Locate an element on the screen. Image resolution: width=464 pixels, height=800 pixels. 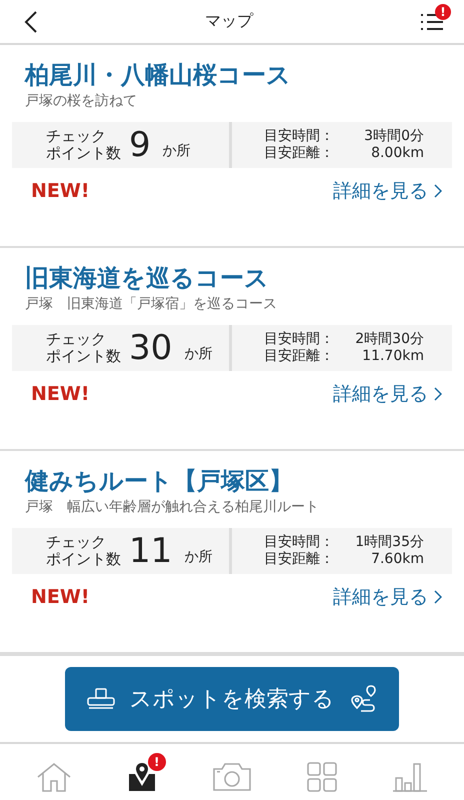
course-title: 健みちルート【戸塚区】 is located at coordinates (159, 481).